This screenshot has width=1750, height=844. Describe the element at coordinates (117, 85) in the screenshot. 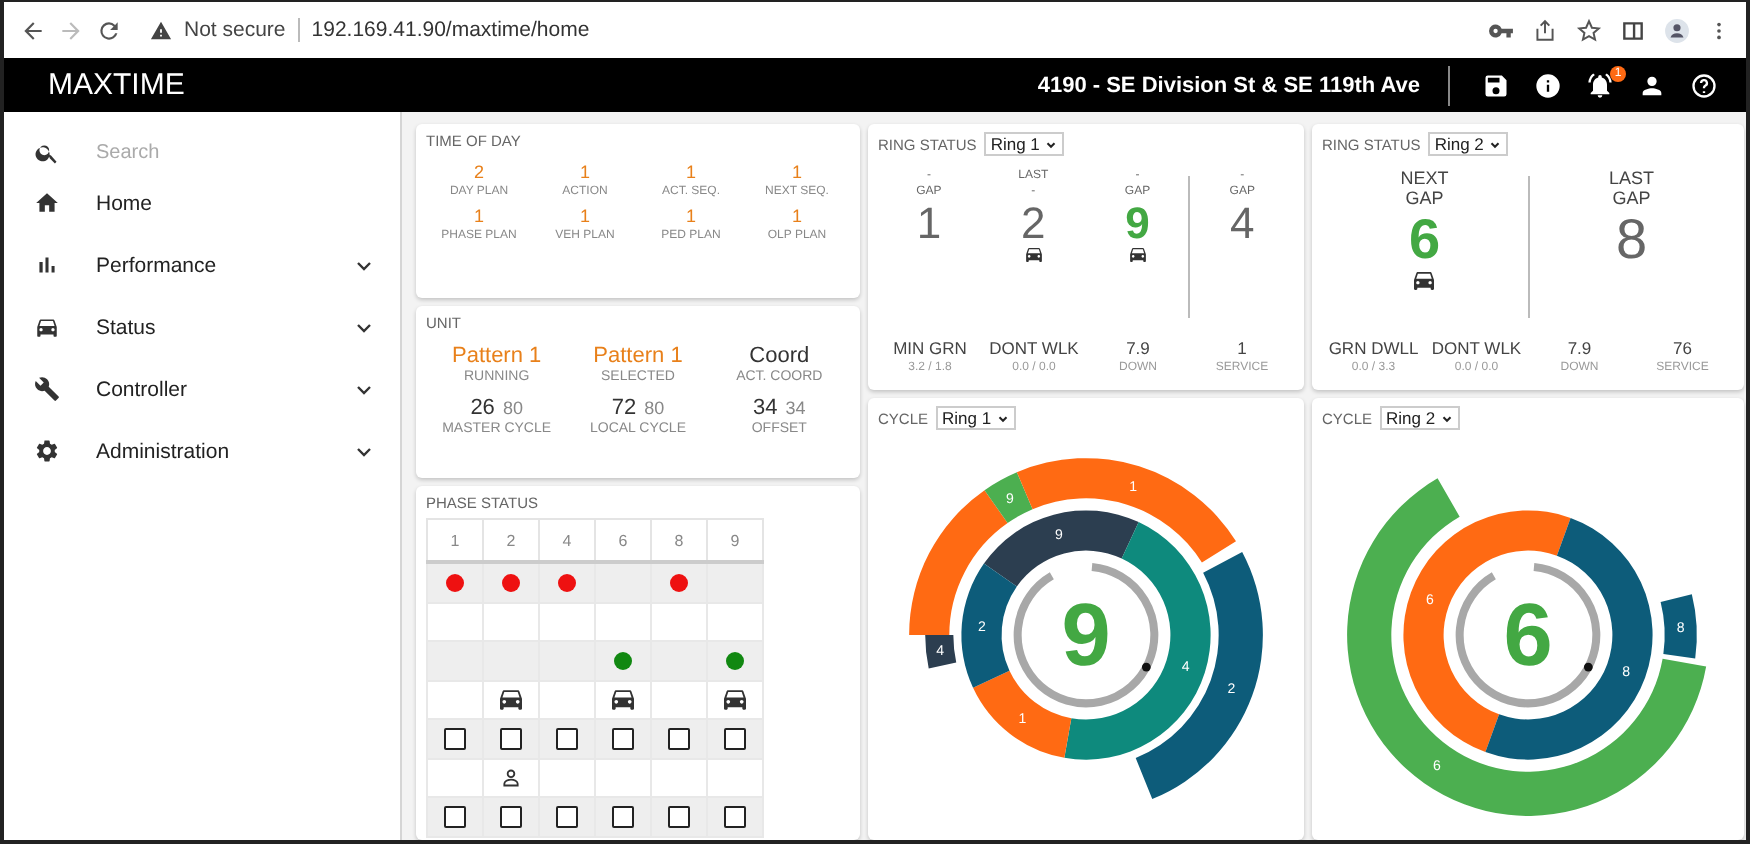

I see `app-title: MAXTIME` at that location.